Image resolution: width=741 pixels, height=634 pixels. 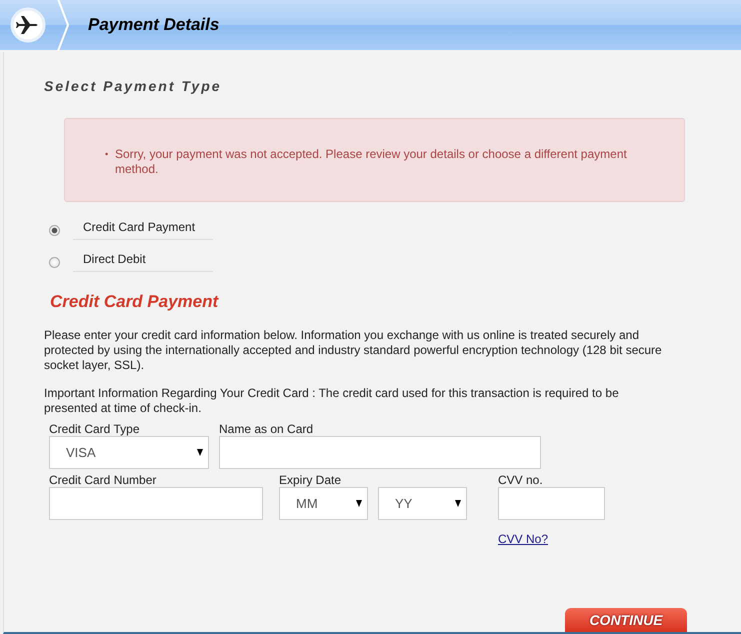 What do you see at coordinates (266, 429) in the screenshot?
I see `field-label: Name as on Card` at bounding box center [266, 429].